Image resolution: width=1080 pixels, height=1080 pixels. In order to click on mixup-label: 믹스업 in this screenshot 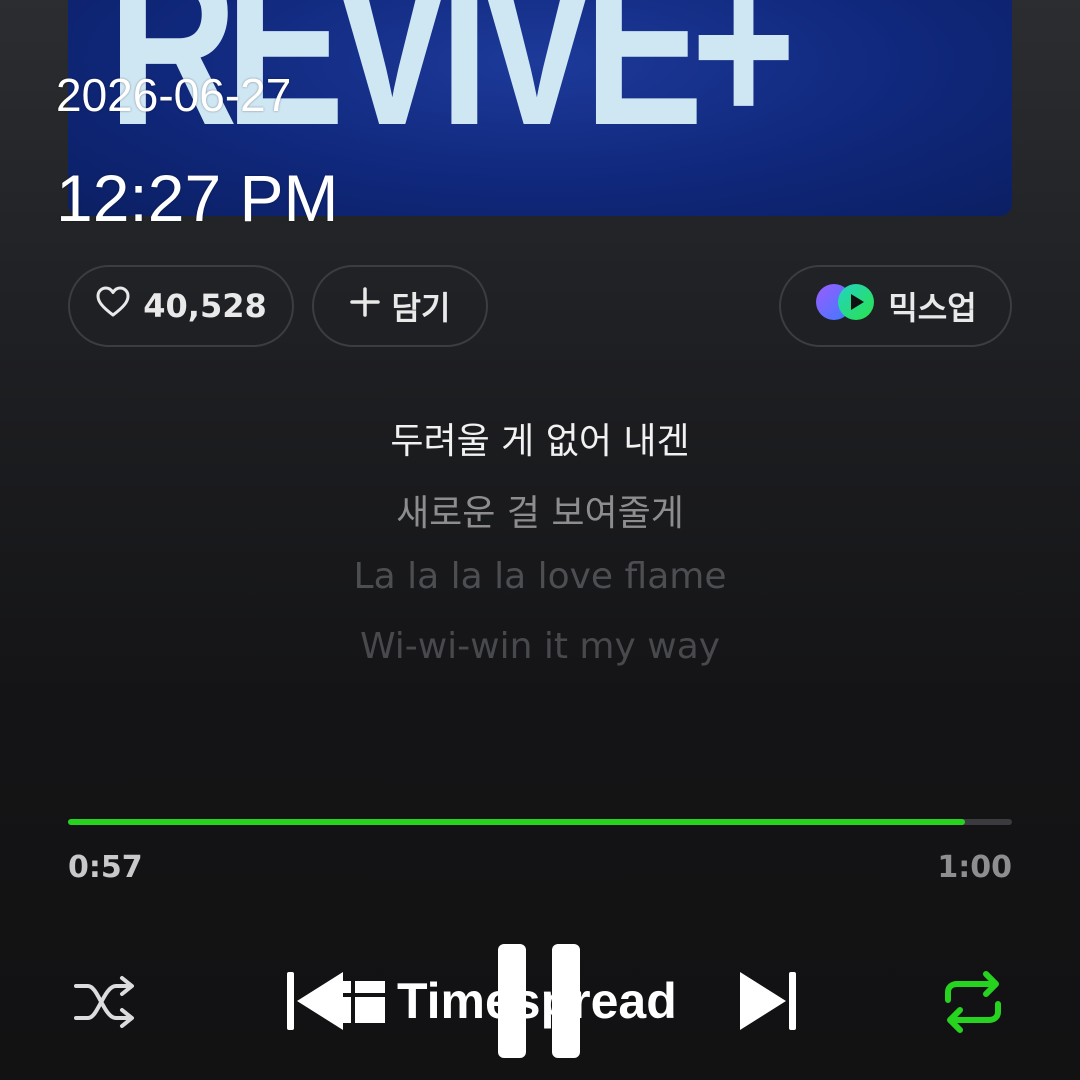, I will do `click(932, 308)`.